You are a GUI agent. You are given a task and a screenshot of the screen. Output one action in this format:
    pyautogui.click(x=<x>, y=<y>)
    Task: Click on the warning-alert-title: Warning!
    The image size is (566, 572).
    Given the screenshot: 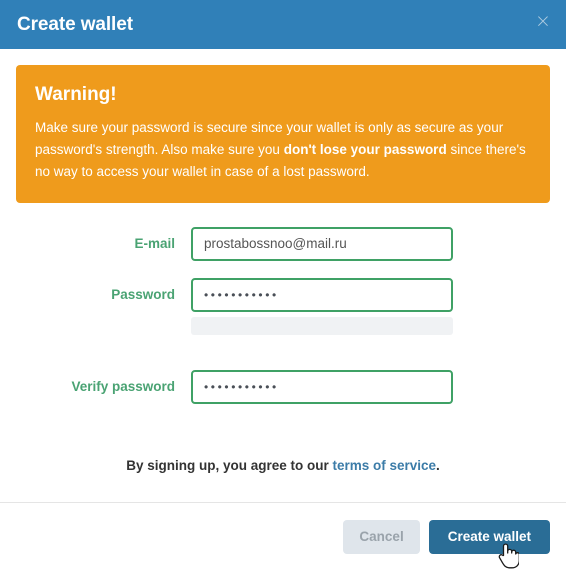 What is the action you would take?
    pyautogui.click(x=76, y=94)
    